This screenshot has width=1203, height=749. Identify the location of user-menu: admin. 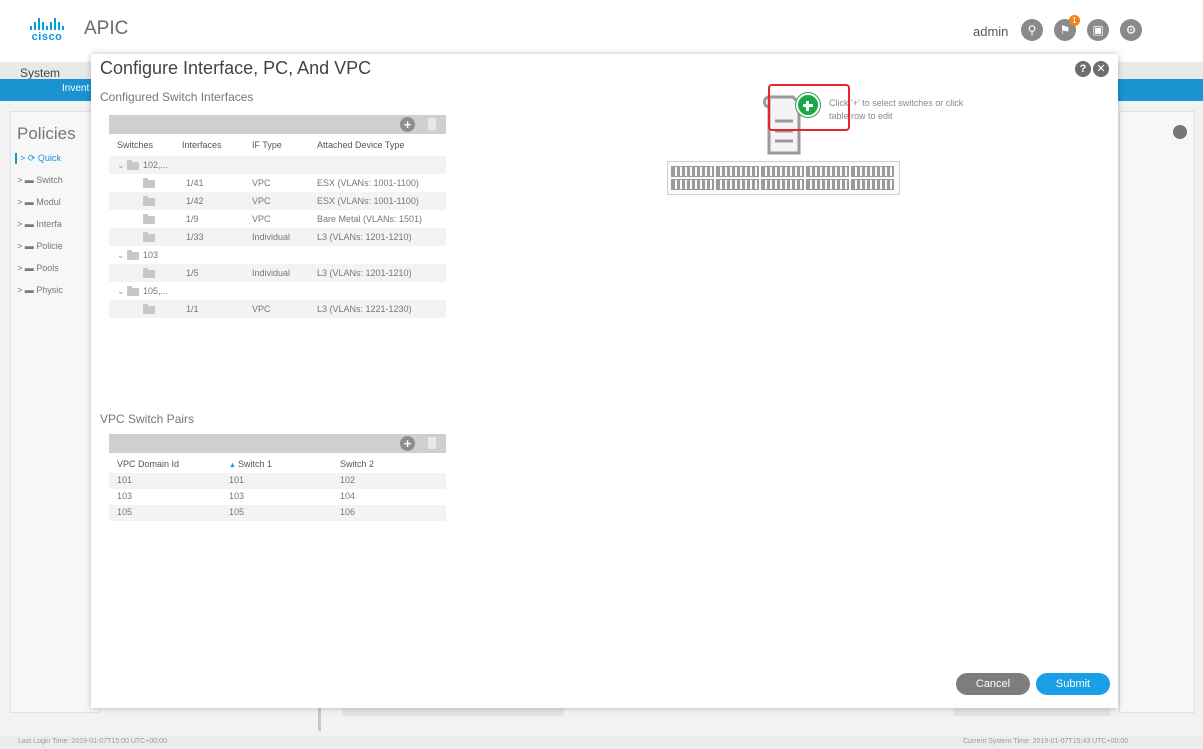
(990, 31).